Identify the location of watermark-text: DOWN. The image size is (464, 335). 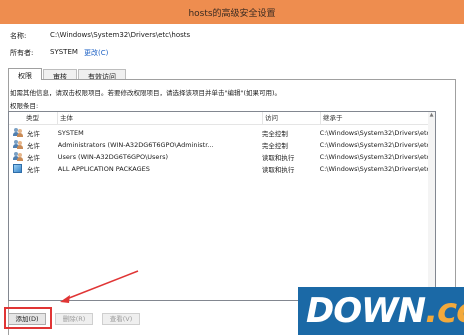
(366, 311).